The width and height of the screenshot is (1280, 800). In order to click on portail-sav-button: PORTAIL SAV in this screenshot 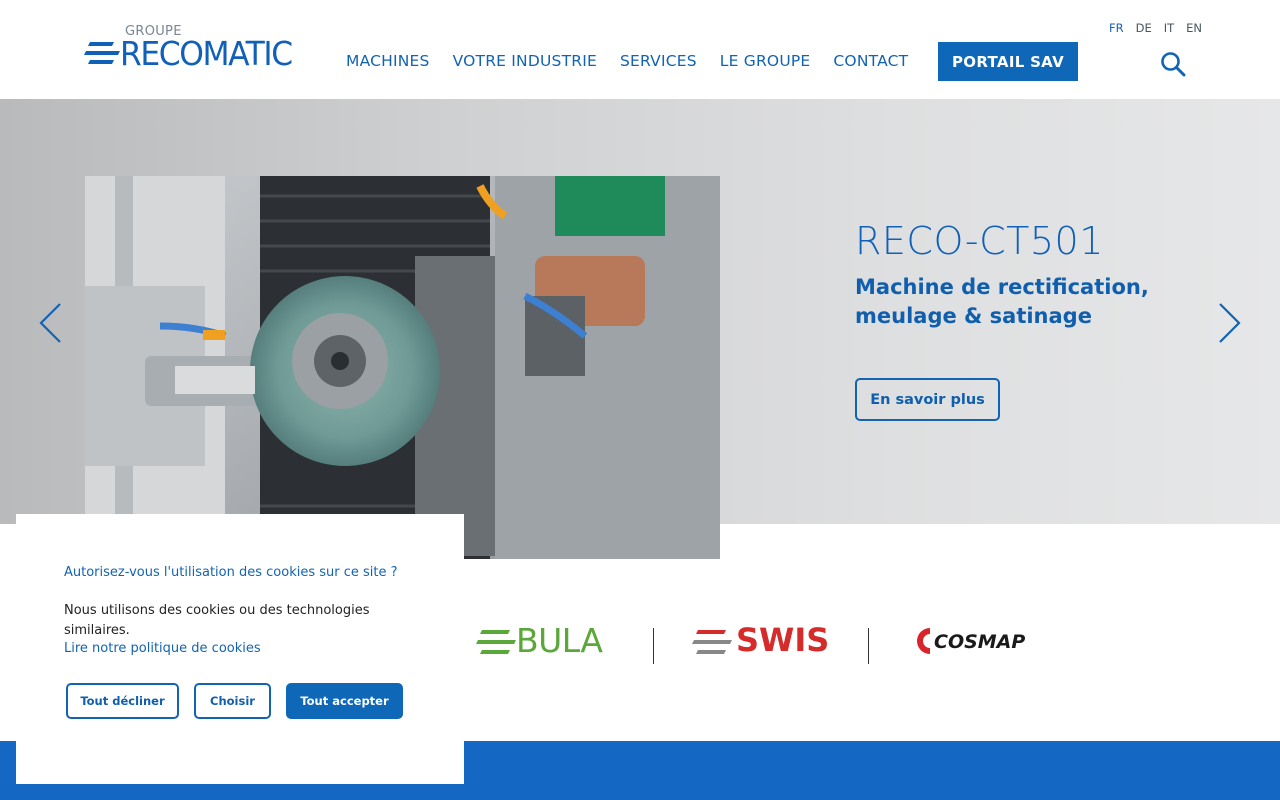, I will do `click(1008, 61)`.